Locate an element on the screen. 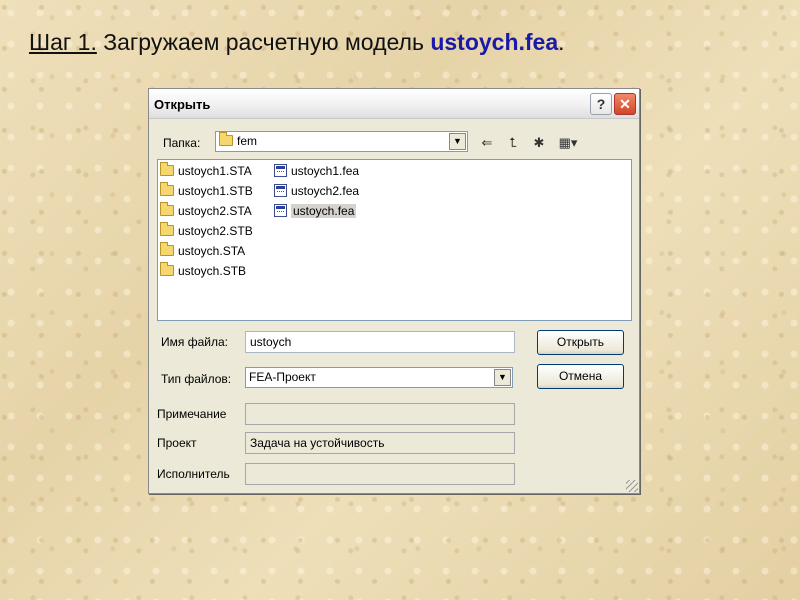 The width and height of the screenshot is (800, 600). filetype-select: FEA-Проект ▼ is located at coordinates (379, 377).